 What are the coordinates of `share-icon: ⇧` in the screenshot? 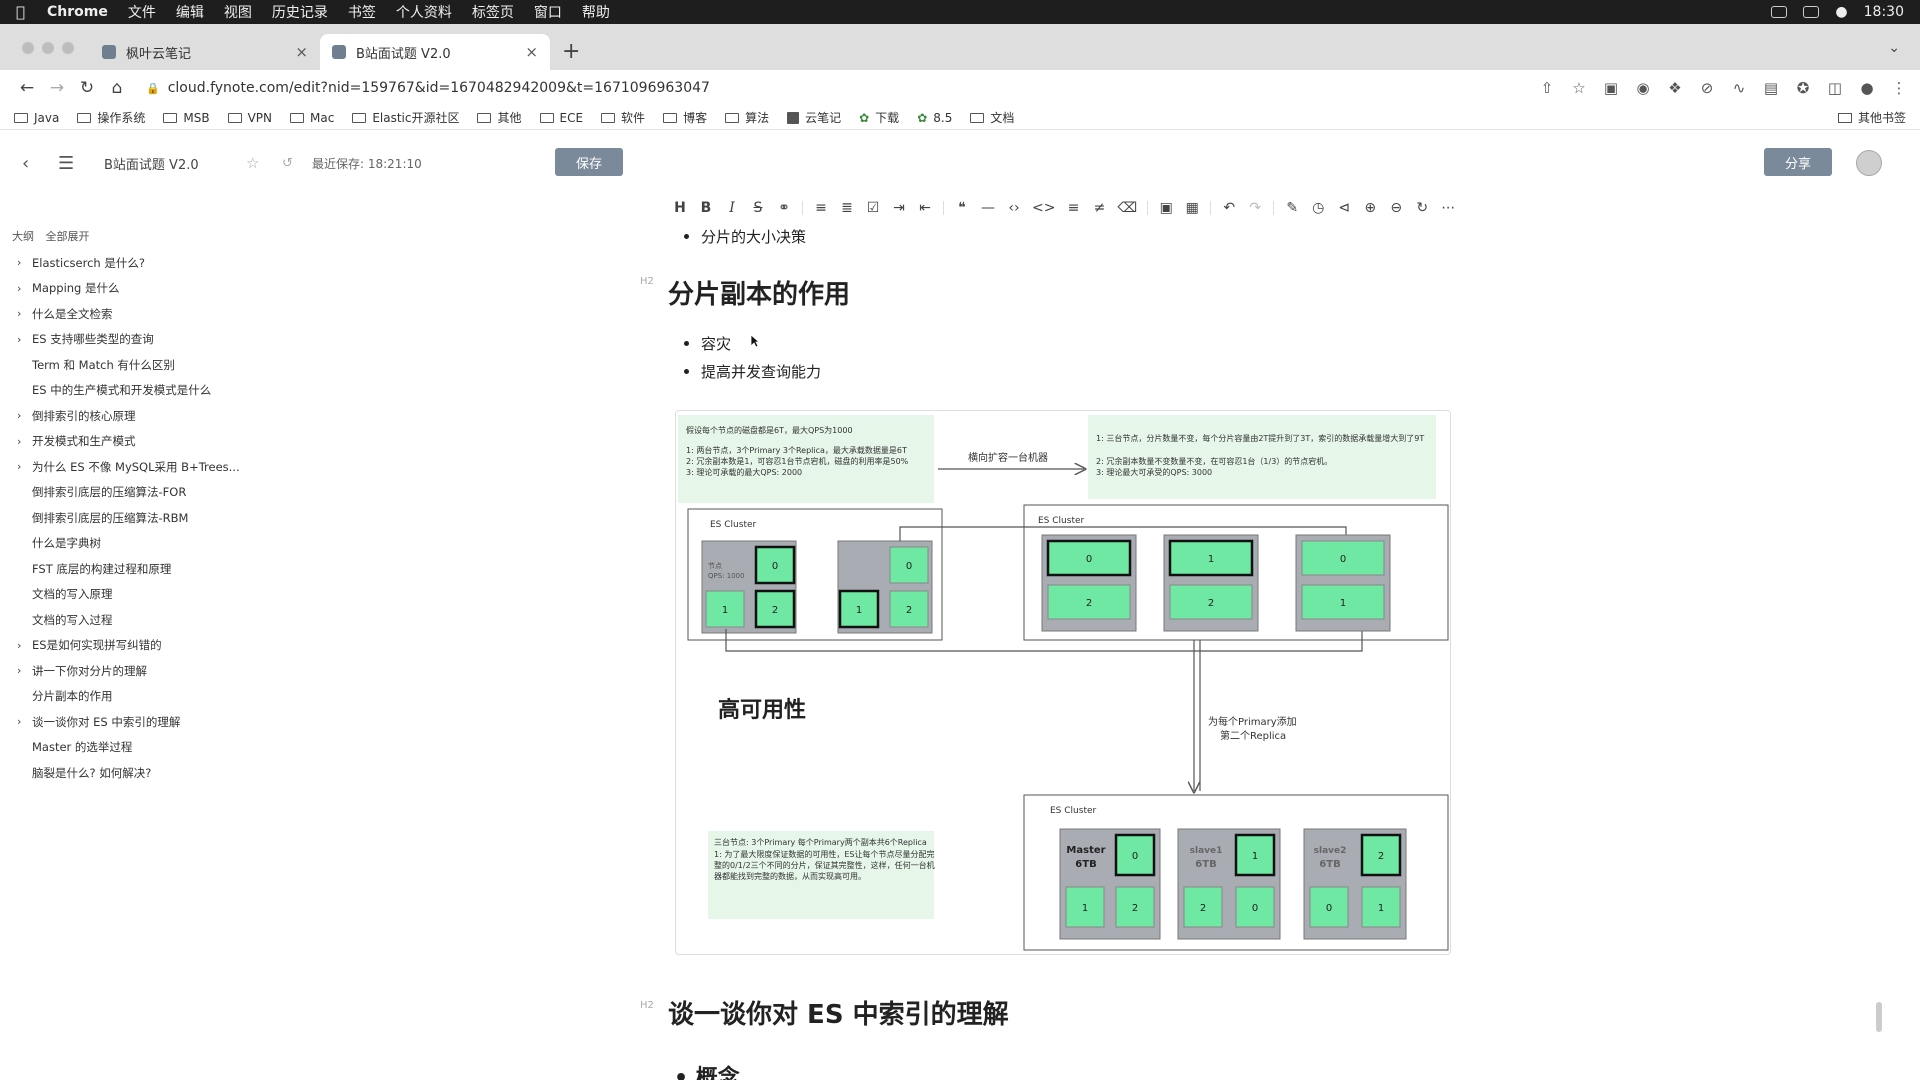 It's located at (1547, 88).